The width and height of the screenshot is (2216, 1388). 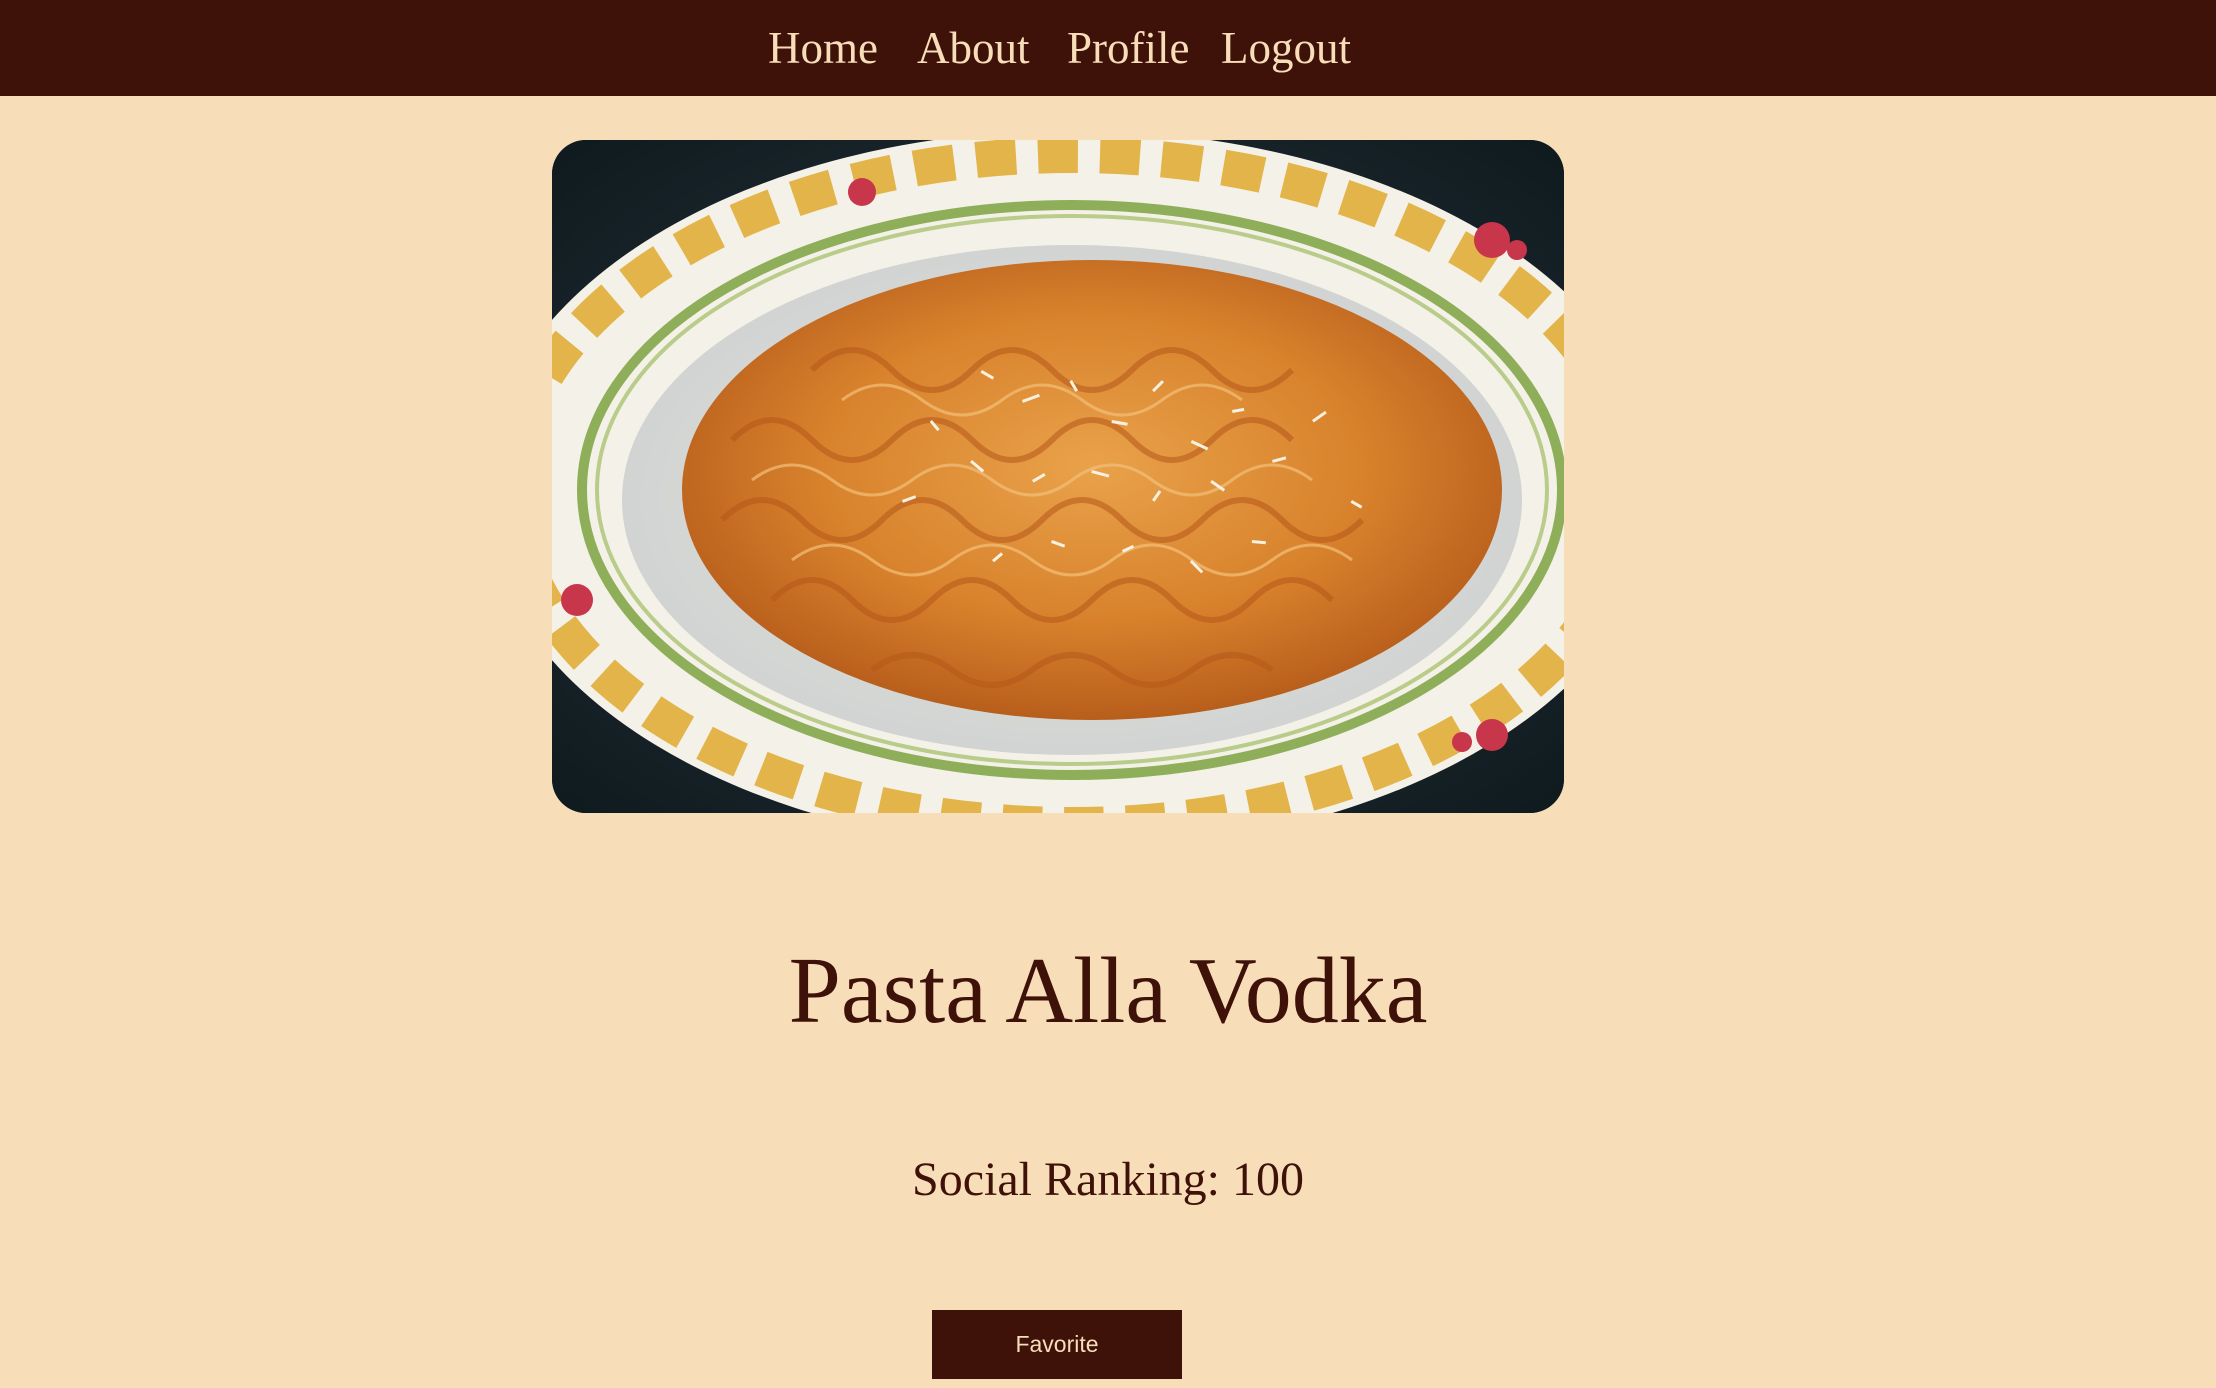 I want to click on nav-profile-link: Profile, so click(x=1128, y=48).